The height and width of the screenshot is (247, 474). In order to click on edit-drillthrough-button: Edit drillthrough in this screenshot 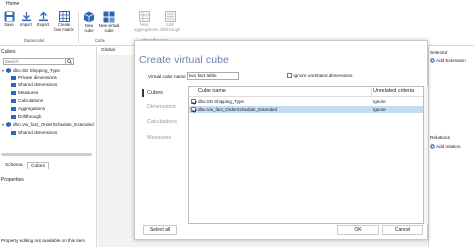, I will do `click(170, 21)`.